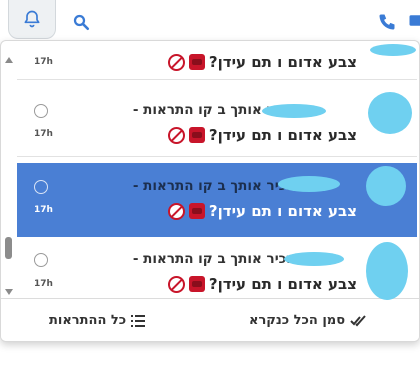 The height and width of the screenshot is (386, 420). What do you see at coordinates (8, 248) in the screenshot?
I see `scrollbar-thumb` at bounding box center [8, 248].